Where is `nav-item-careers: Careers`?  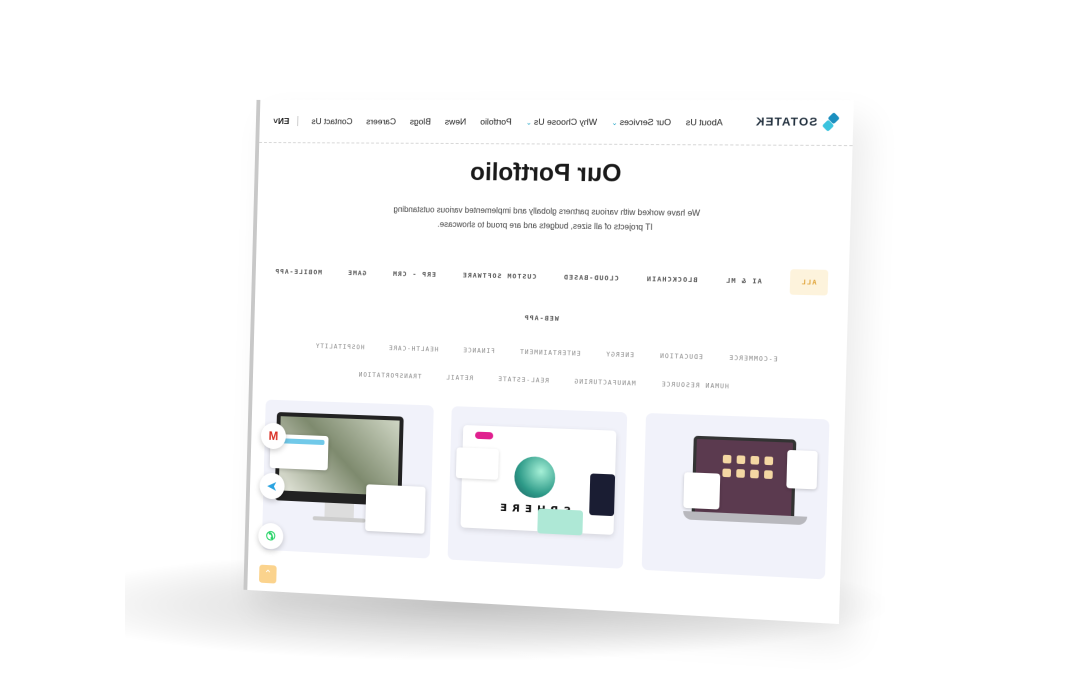 nav-item-careers: Careers is located at coordinates (381, 121).